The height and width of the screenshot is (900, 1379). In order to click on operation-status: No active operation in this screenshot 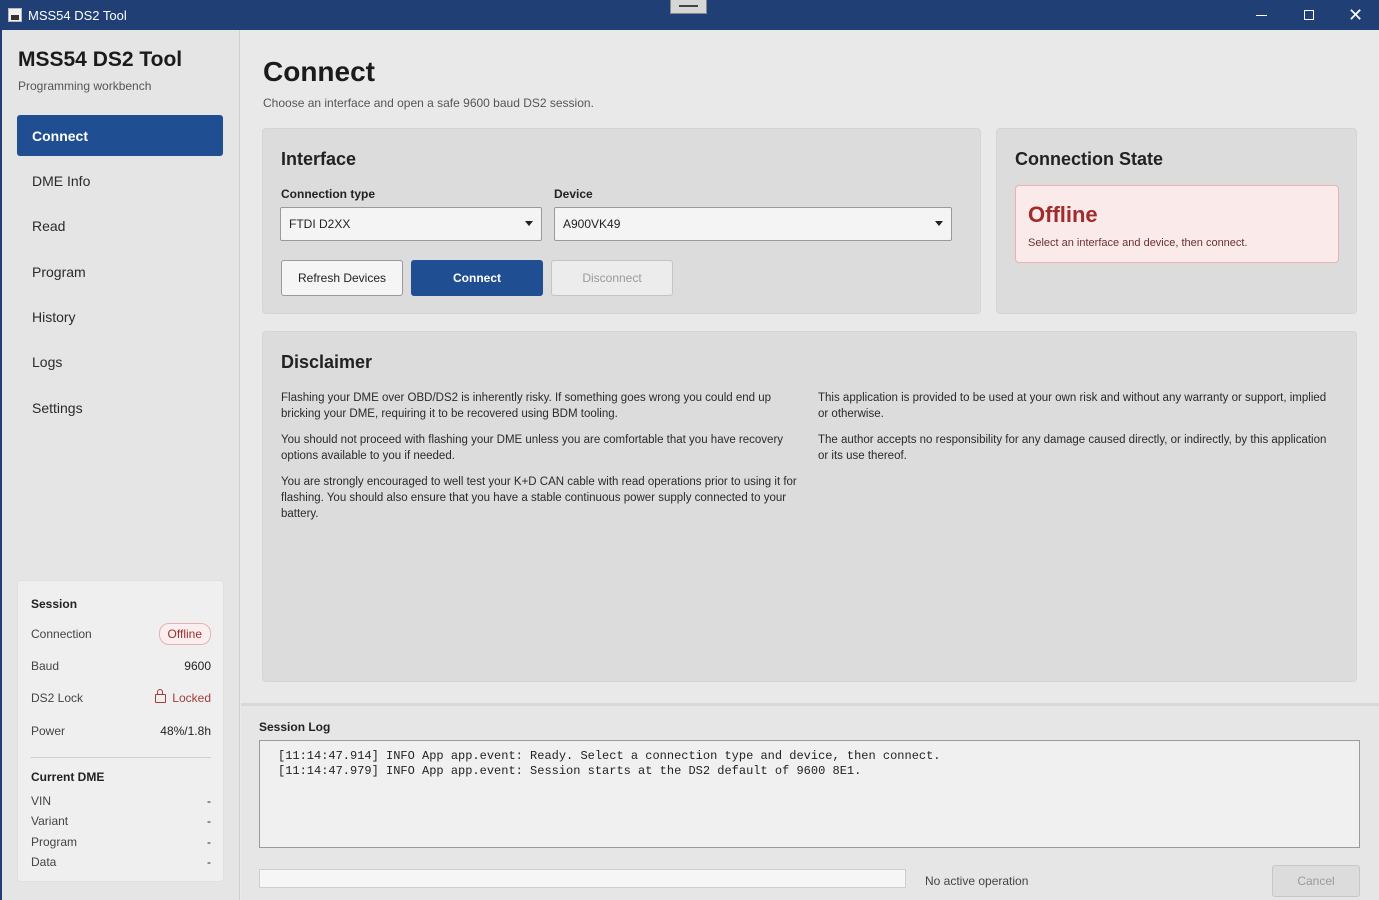, I will do `click(977, 881)`.